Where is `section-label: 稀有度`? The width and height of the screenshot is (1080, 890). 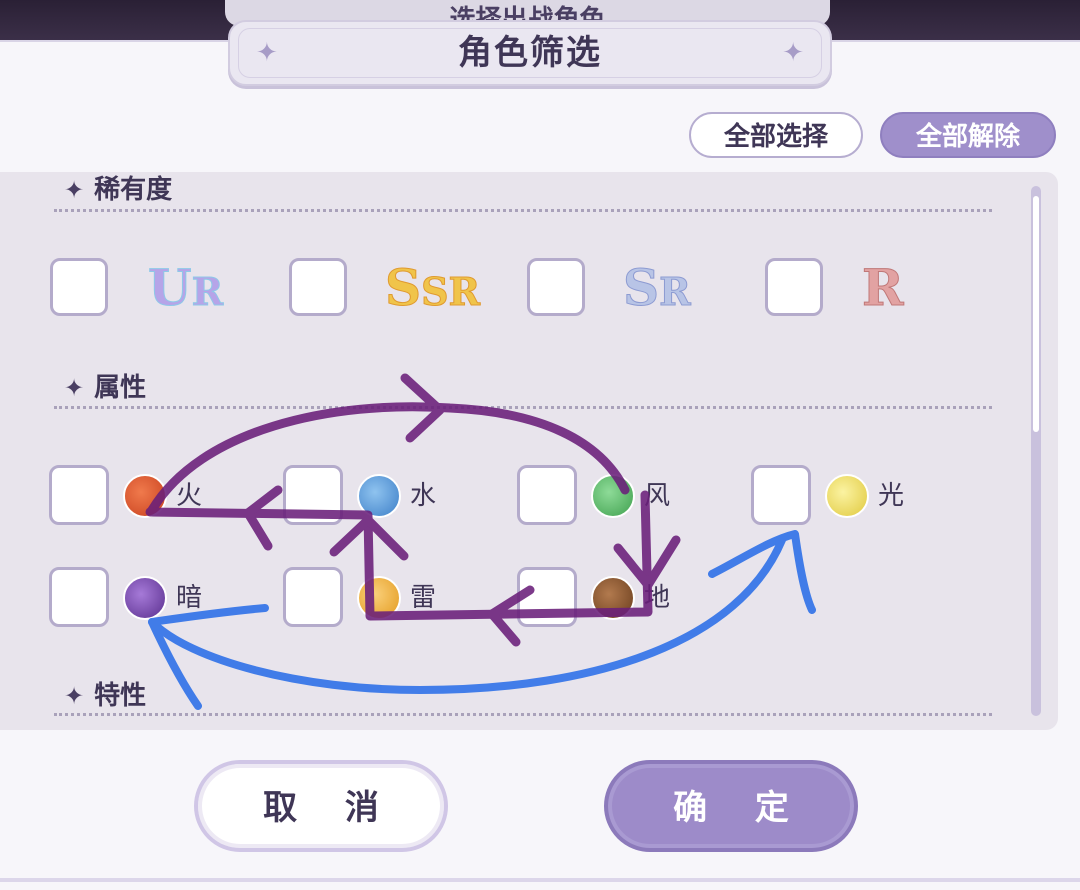 section-label: 稀有度 is located at coordinates (133, 190).